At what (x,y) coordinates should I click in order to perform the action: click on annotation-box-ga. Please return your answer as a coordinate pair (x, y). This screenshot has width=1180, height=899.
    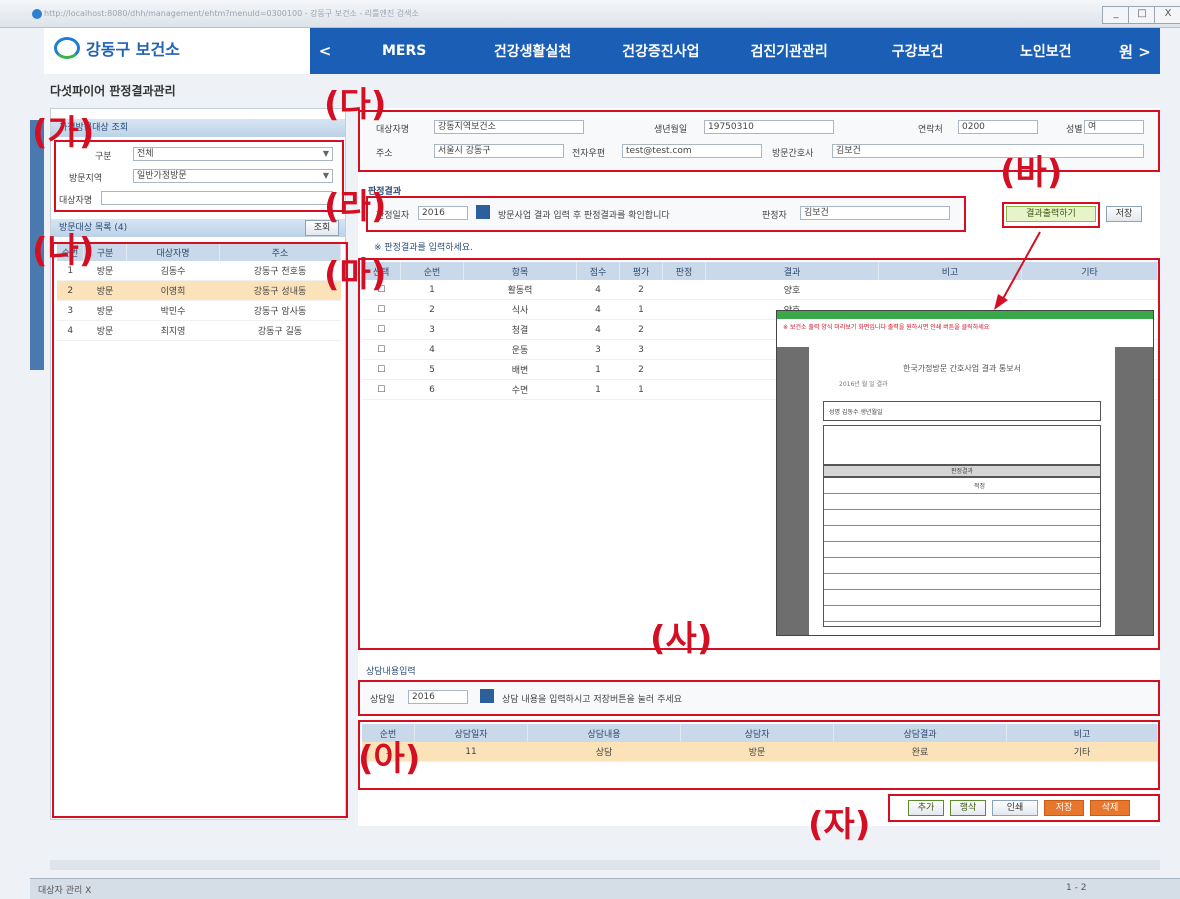
    Looking at the image, I should click on (199, 176).